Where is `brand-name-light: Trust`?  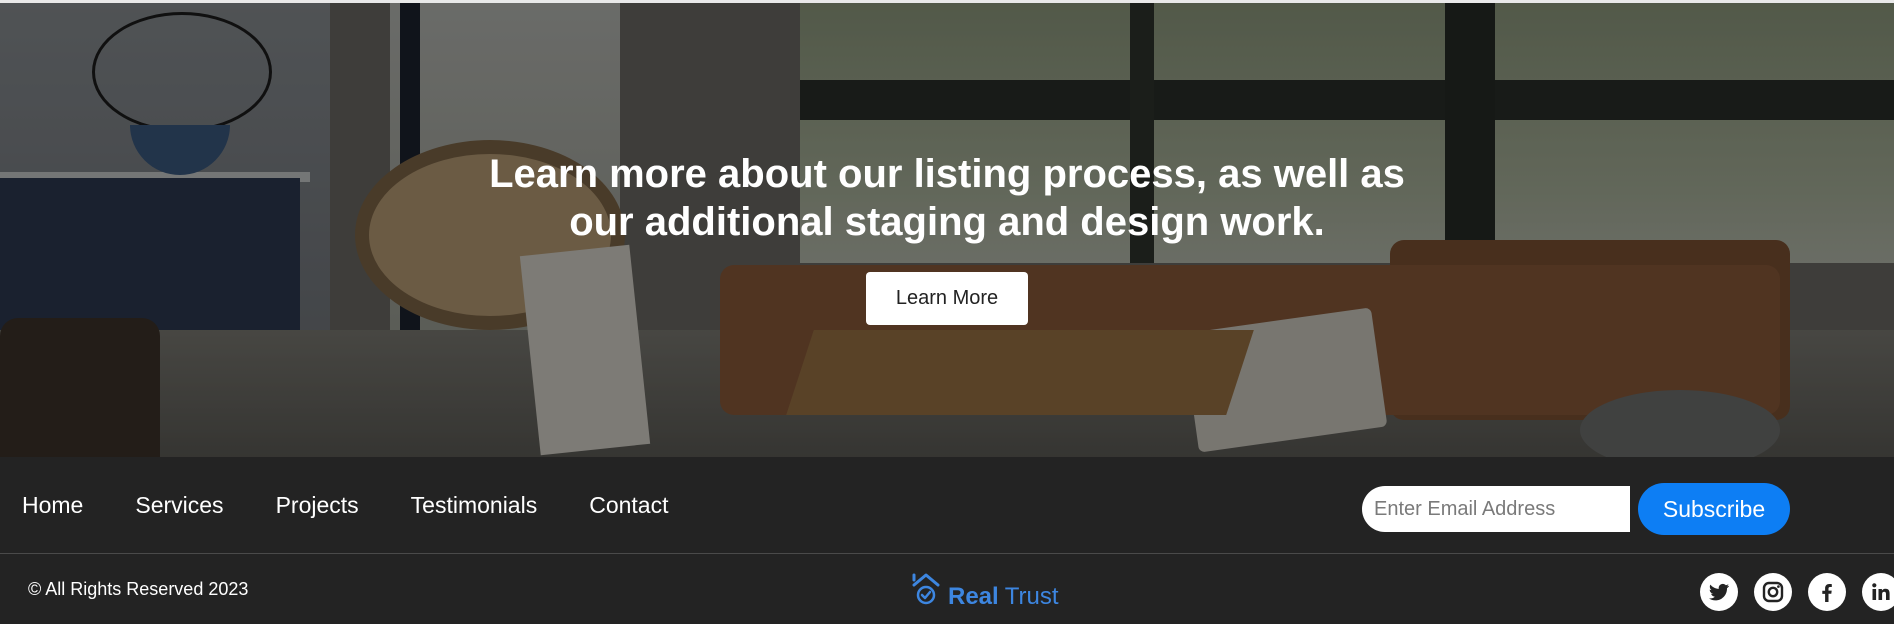
brand-name-light: Trust is located at coordinates (1031, 596).